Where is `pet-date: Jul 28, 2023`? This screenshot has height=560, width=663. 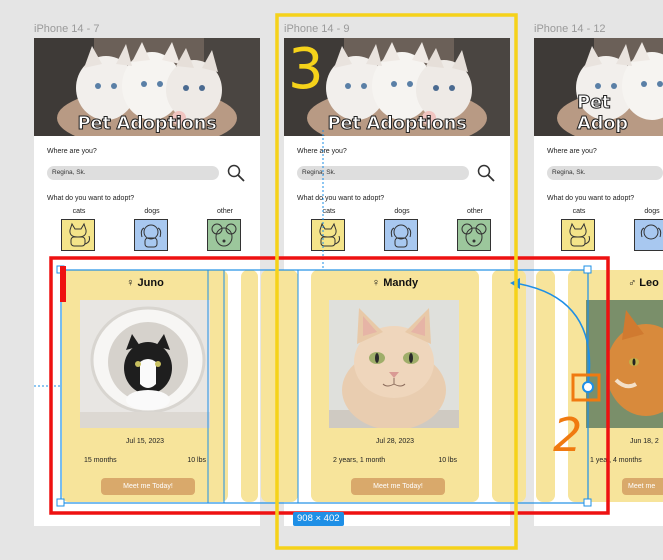
pet-date: Jul 28, 2023 is located at coordinates (395, 441).